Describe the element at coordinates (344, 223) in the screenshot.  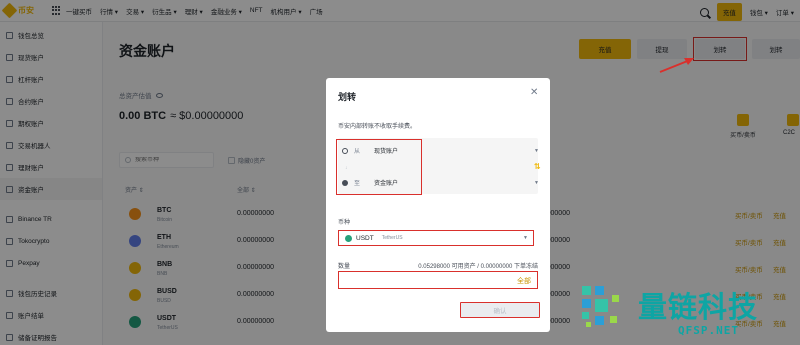
I see `coin-label: 币种` at that location.